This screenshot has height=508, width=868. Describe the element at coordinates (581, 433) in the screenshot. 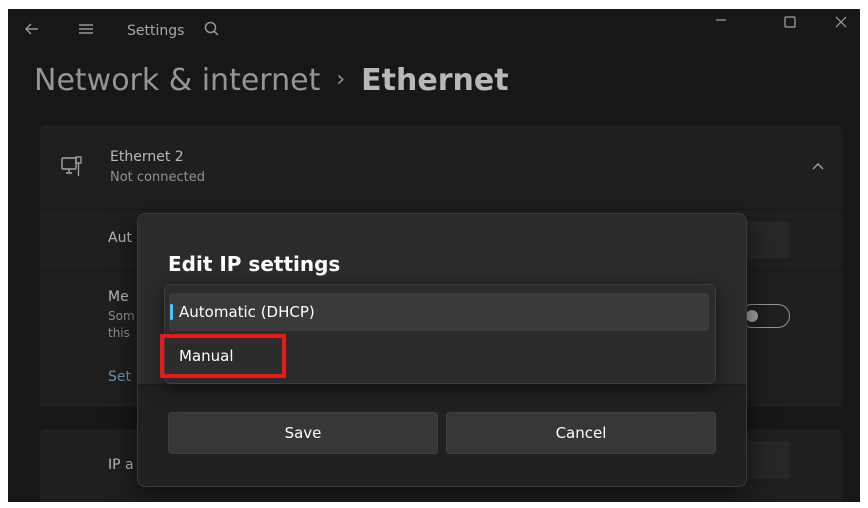

I see `cancel-button: Cancel` at that location.